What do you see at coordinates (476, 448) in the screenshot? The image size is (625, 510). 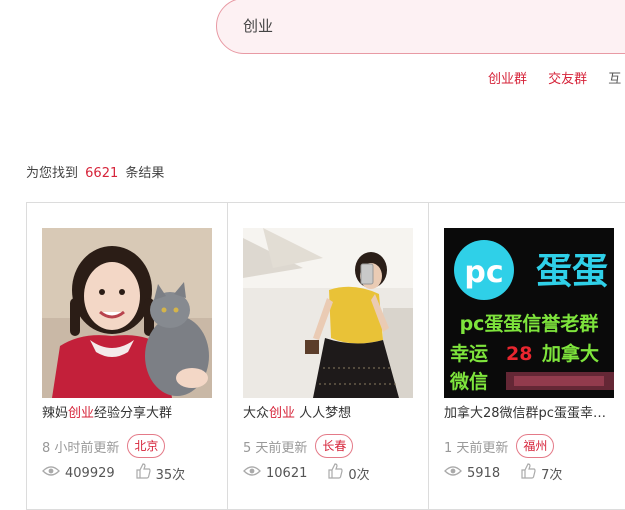 I see `card-updated-time: 1 天前更新` at bounding box center [476, 448].